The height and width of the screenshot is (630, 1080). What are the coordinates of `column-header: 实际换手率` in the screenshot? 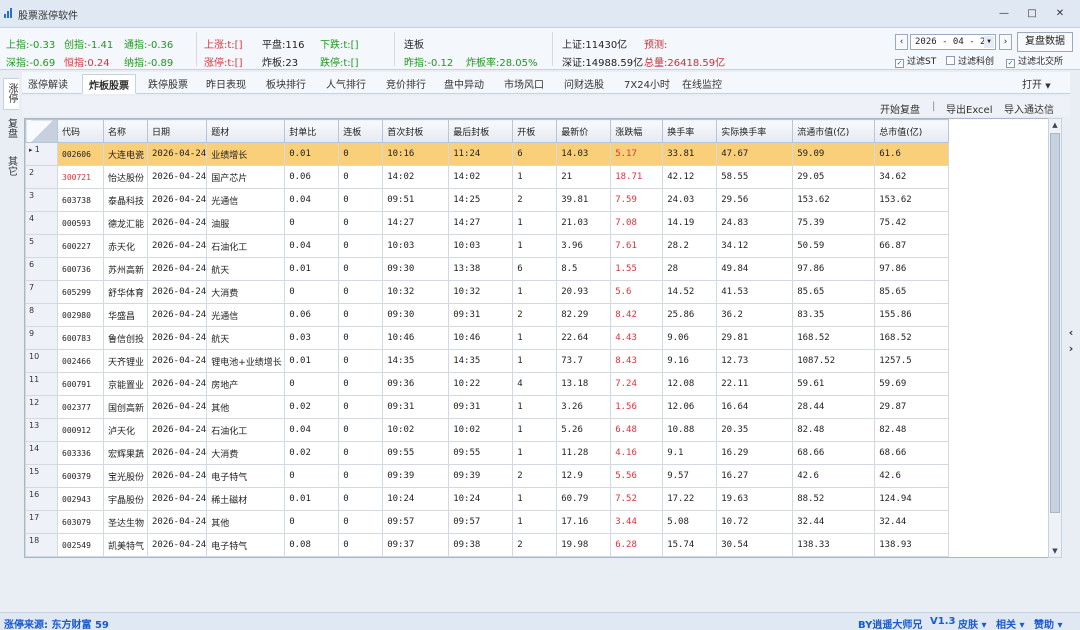 It's located at (755, 131).